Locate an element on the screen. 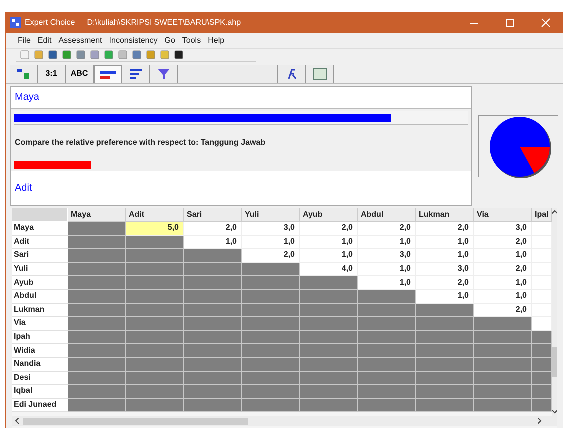 The width and height of the screenshot is (563, 428). close-icon is located at coordinates (546, 23).